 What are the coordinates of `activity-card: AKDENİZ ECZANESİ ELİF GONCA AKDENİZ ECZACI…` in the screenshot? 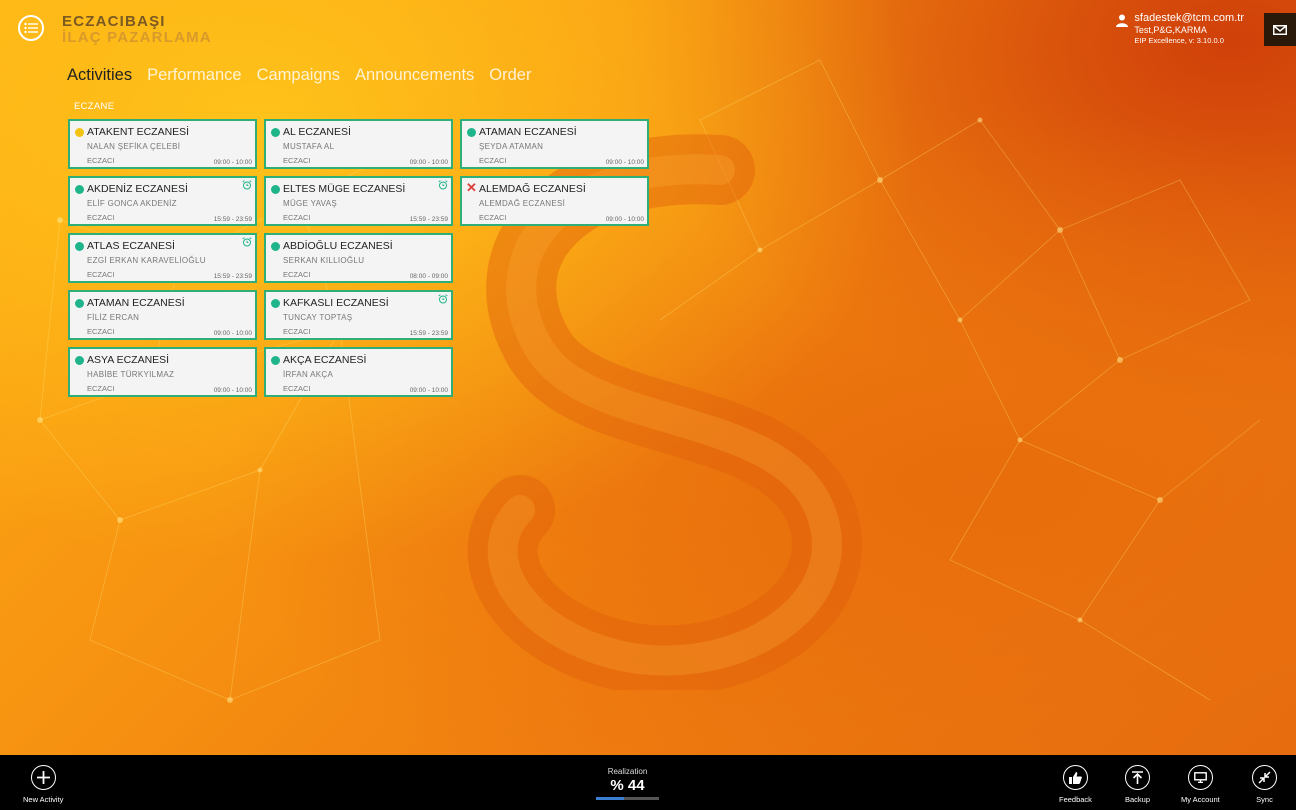 It's located at (162, 201).